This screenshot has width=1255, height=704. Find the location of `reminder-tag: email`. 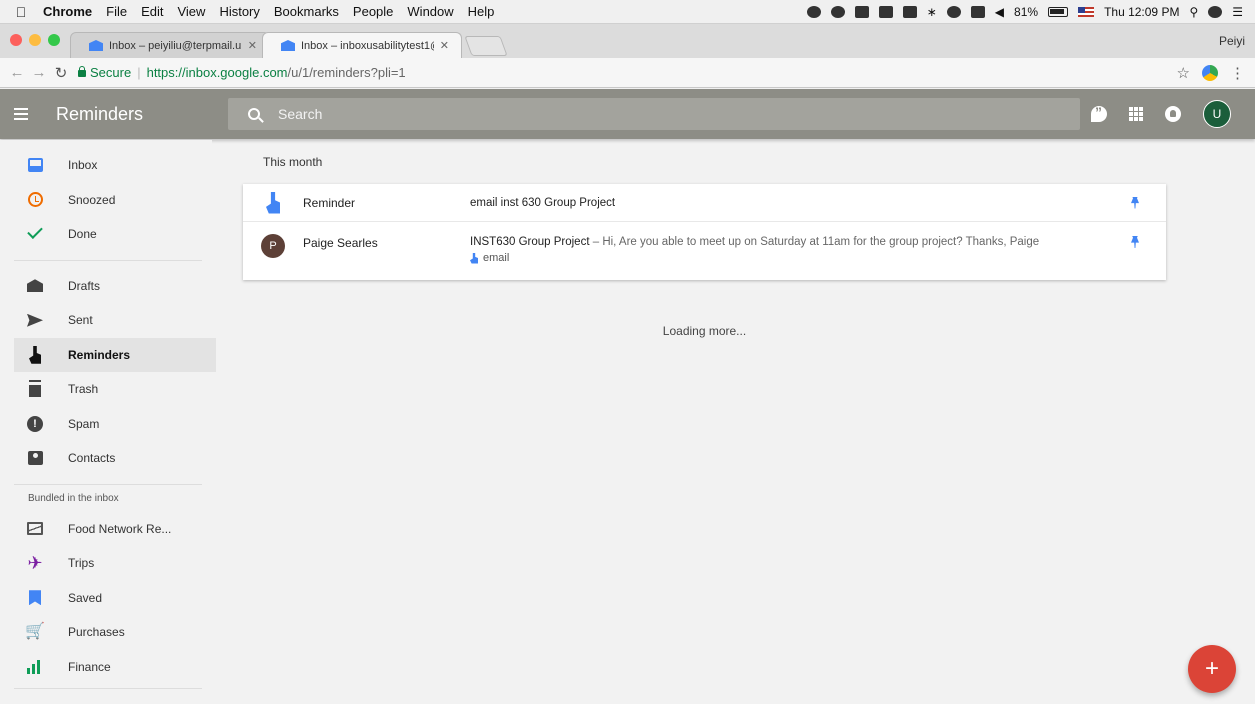

reminder-tag: email is located at coordinates (795, 258).